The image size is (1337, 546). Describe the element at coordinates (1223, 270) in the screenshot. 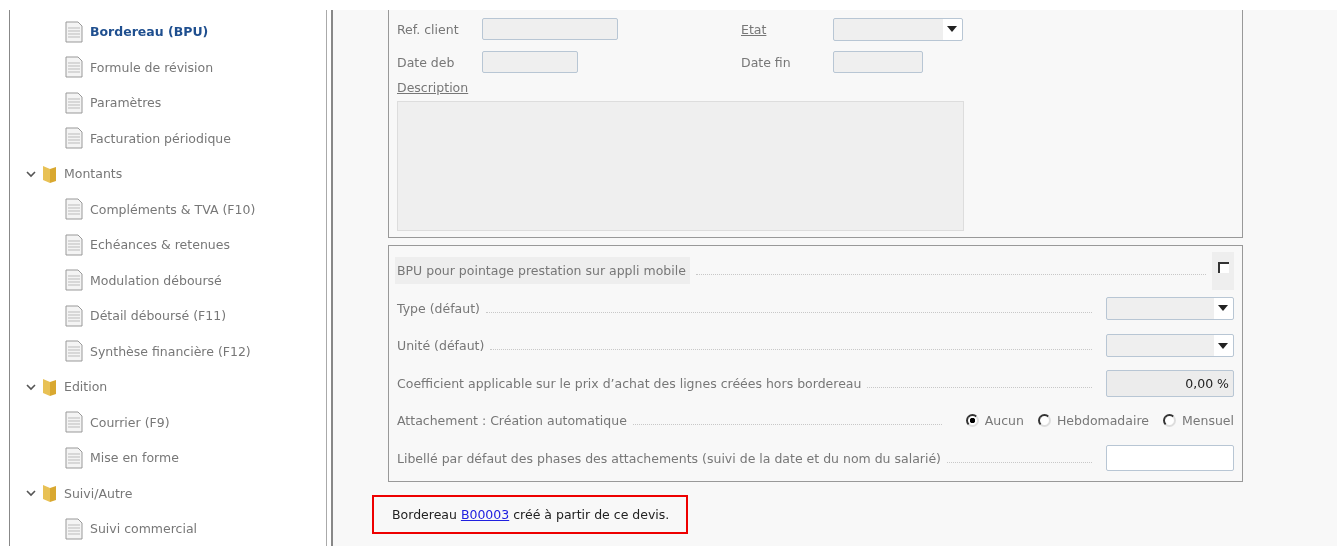

I see `checkbox` at that location.